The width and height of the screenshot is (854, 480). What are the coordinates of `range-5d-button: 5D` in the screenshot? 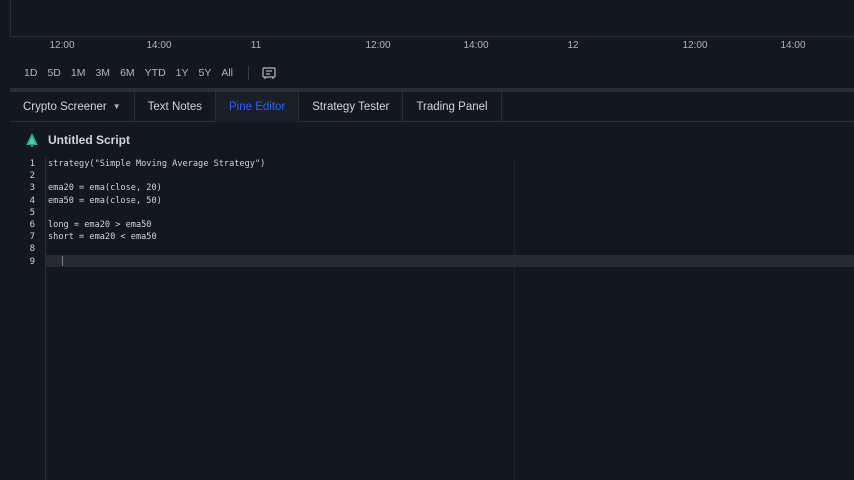 It's located at (53, 73).